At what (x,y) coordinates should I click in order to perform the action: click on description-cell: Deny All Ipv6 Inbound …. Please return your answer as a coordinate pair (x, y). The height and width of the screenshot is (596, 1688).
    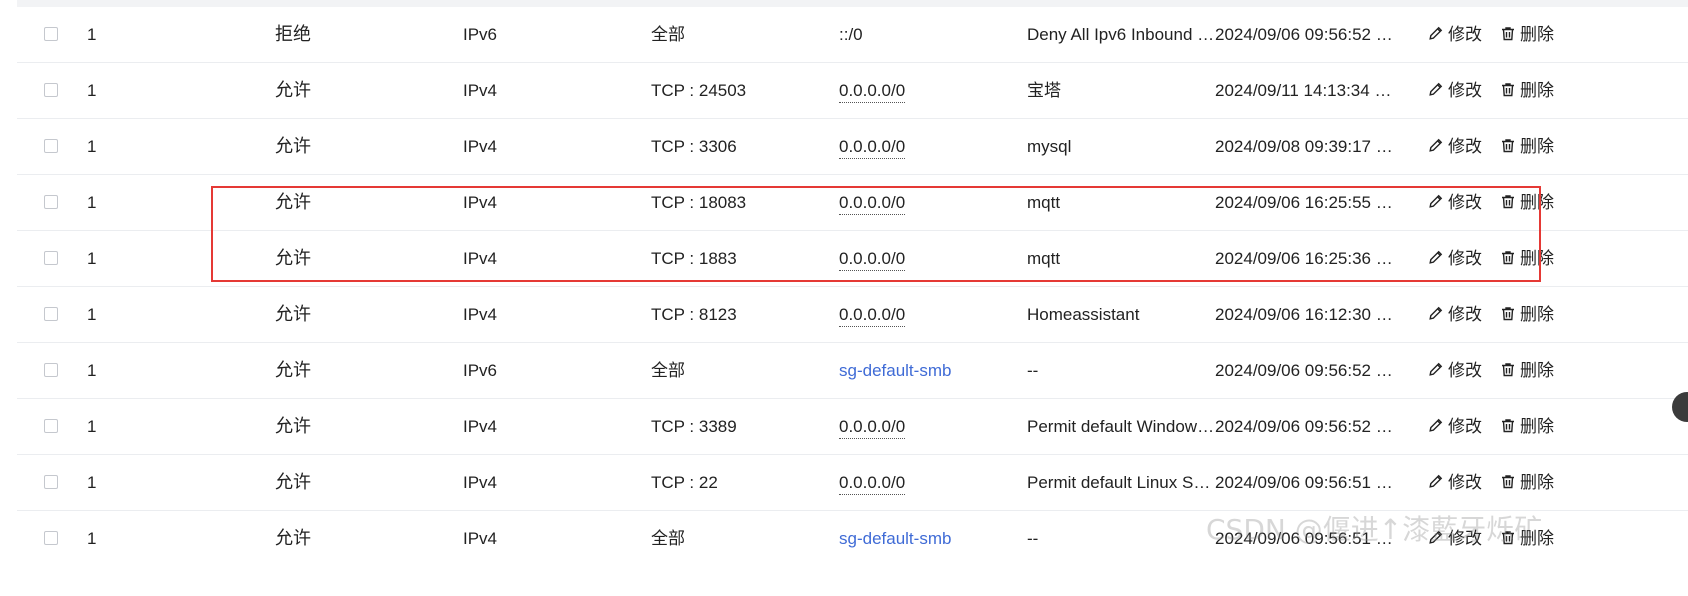
    Looking at the image, I should click on (1121, 34).